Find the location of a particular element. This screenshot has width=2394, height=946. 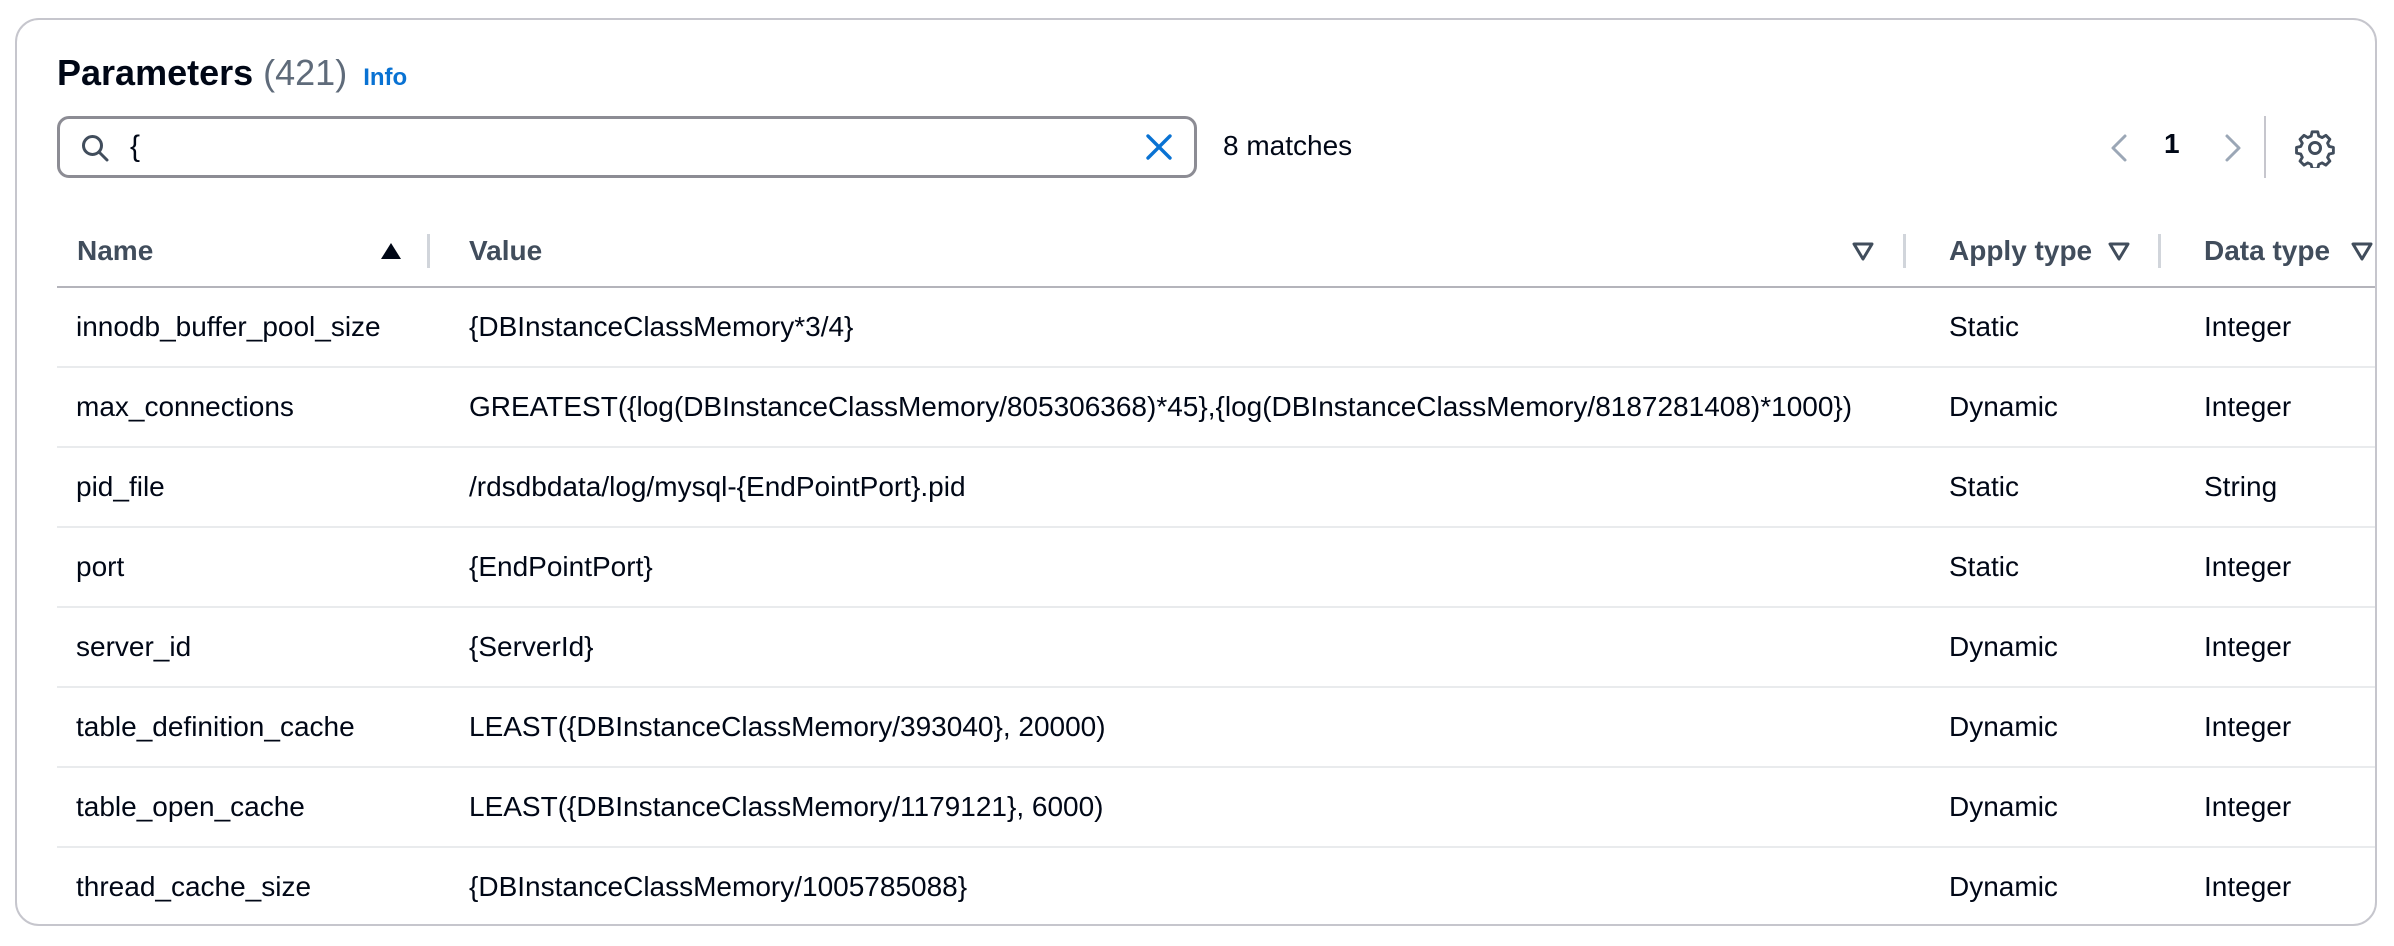

info-link: Info is located at coordinates (385, 78).